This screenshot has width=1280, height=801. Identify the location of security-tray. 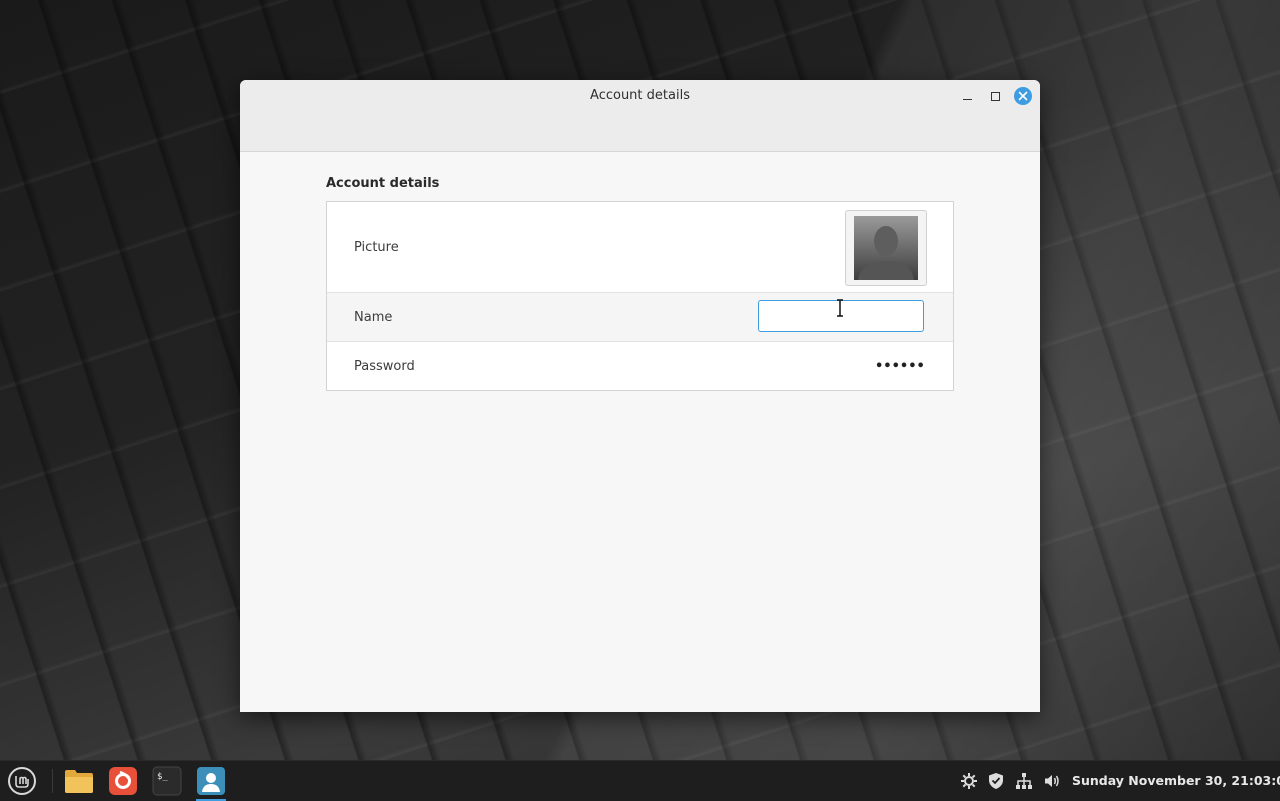
(996, 781).